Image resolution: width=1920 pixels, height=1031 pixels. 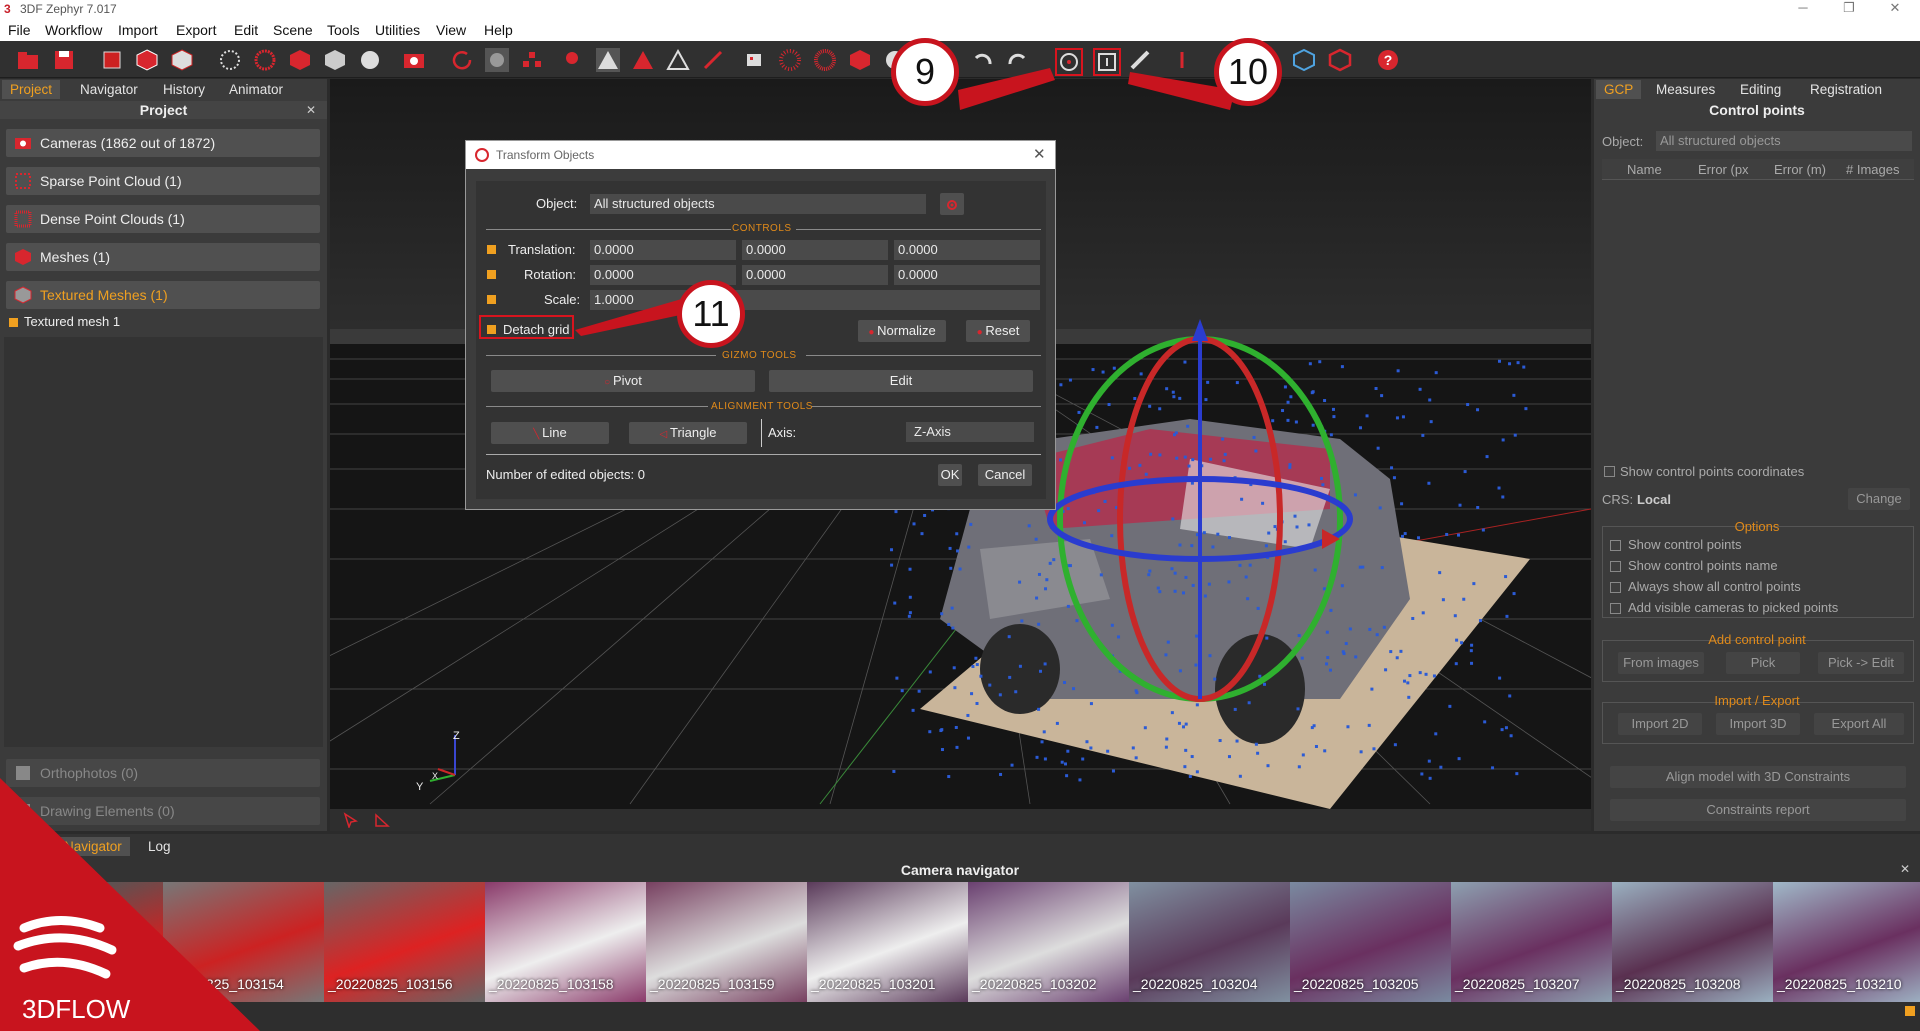 What do you see at coordinates (1723, 169) in the screenshot?
I see `col-error-px: Error (px` at bounding box center [1723, 169].